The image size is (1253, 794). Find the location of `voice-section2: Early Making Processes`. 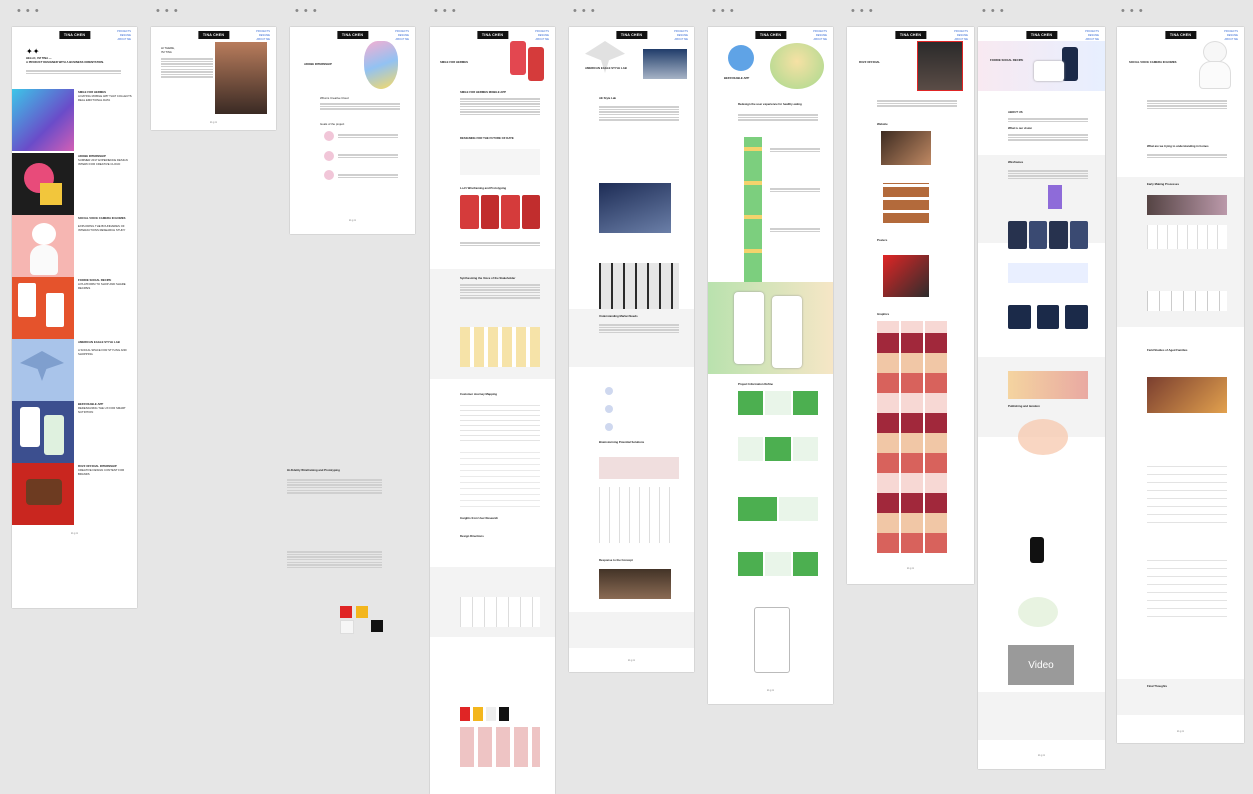

voice-section2: Early Making Processes is located at coordinates (1163, 184).